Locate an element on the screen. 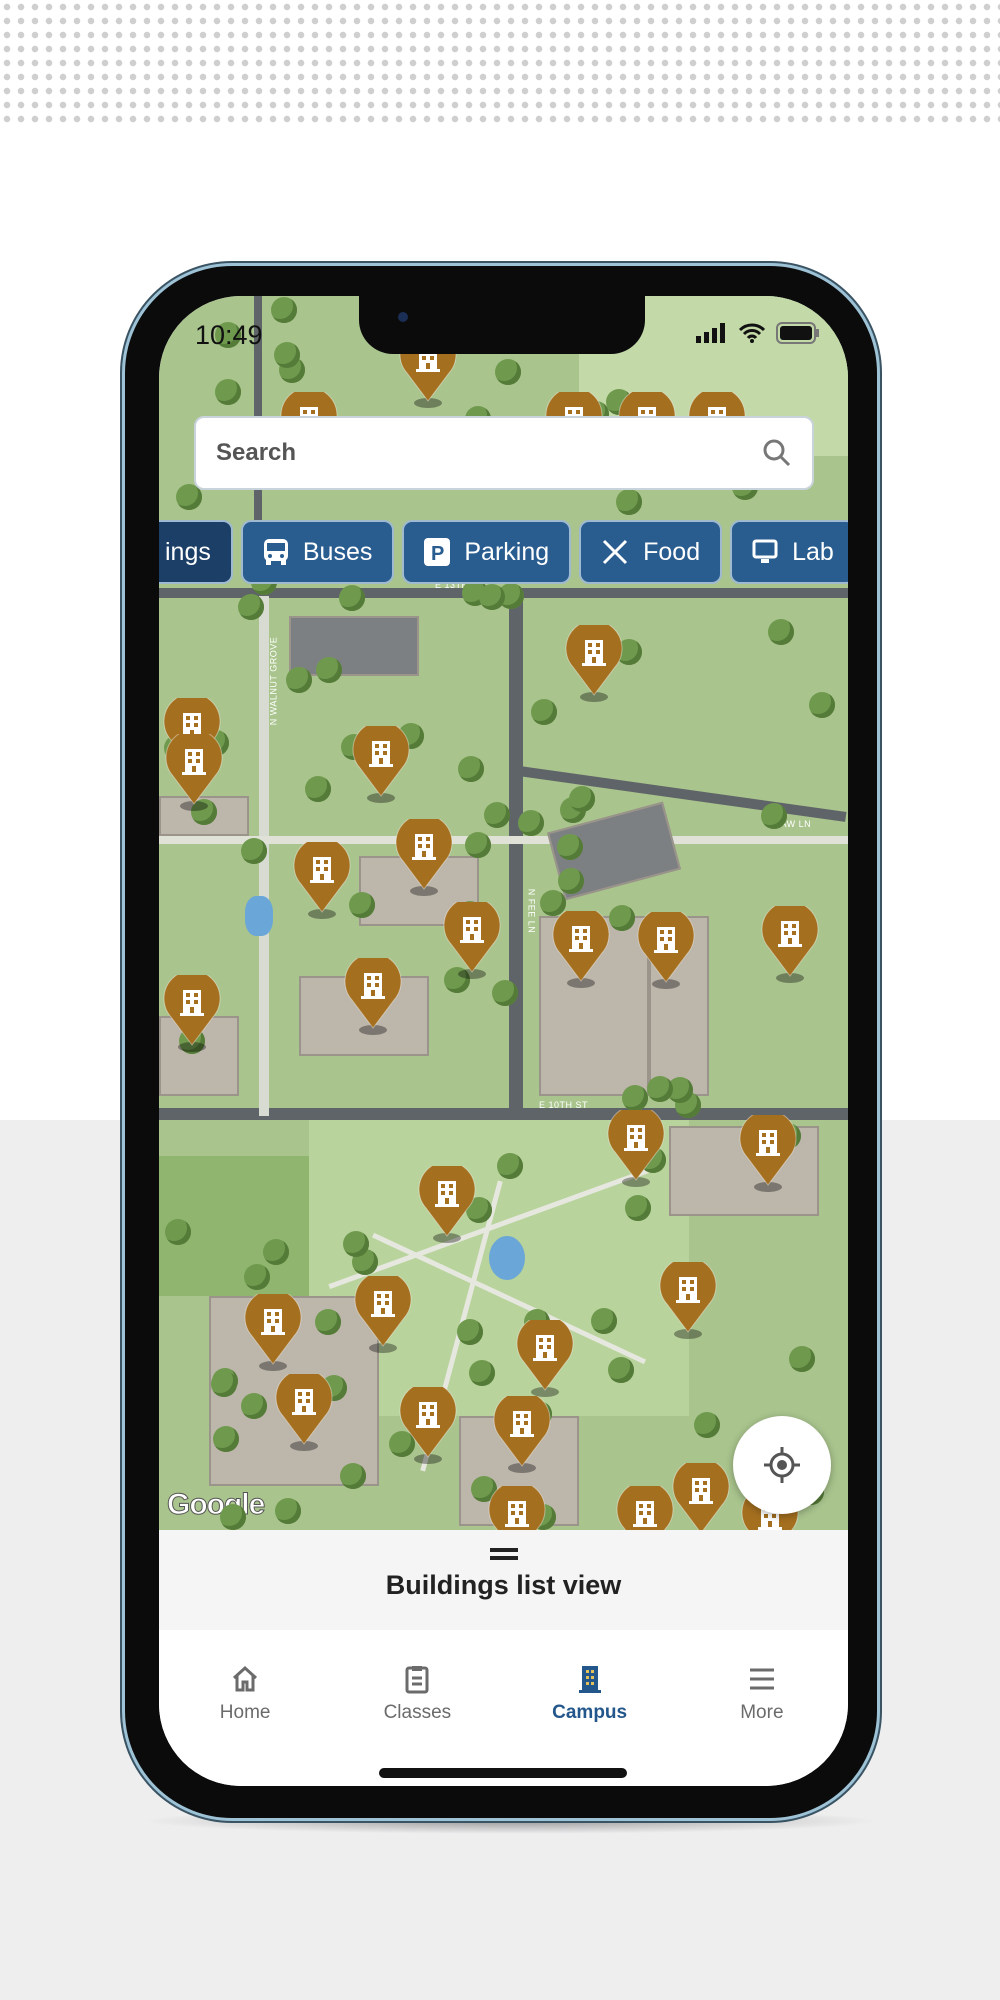  my-location-button is located at coordinates (782, 1465).